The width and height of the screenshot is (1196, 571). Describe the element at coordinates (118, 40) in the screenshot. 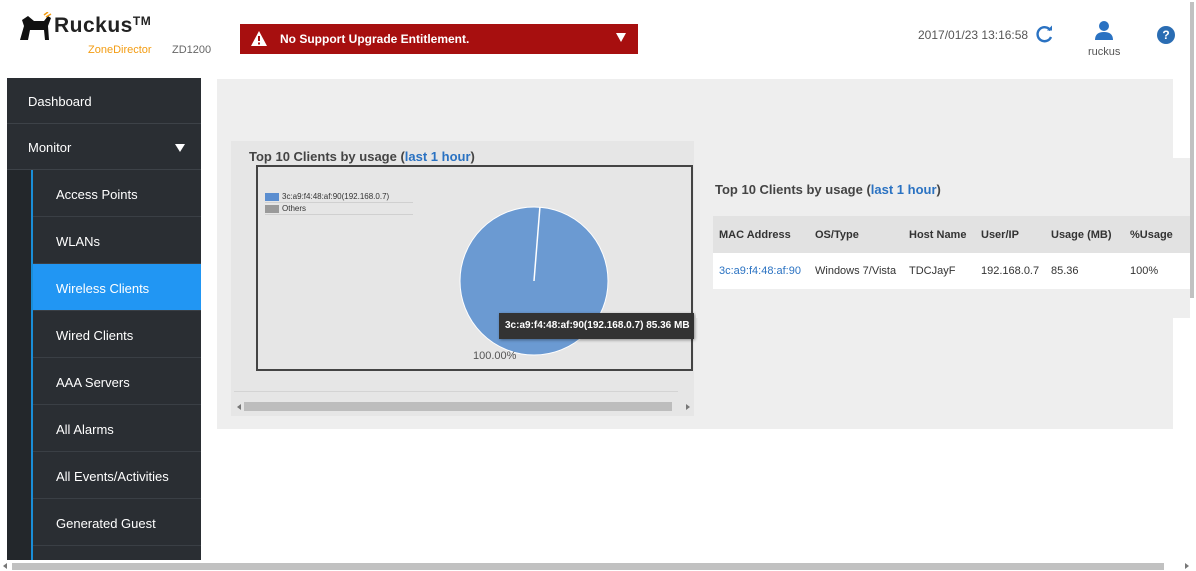

I see `ruckus-logo: RuckusTM ZoneDirector ZD1200` at that location.